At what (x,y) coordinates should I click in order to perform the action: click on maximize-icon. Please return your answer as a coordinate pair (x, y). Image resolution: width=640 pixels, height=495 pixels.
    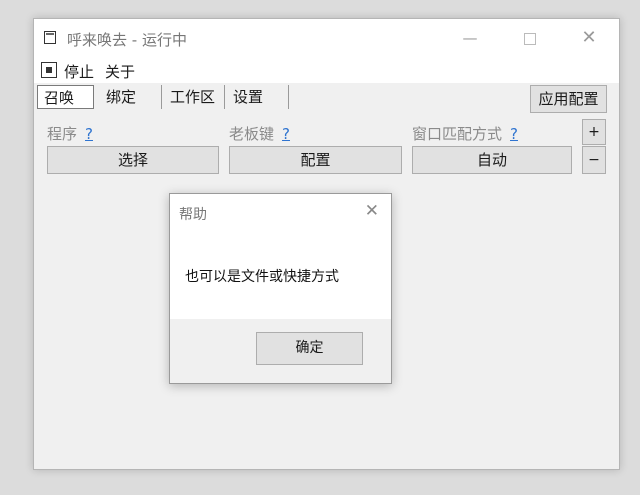
    Looking at the image, I should click on (530, 38).